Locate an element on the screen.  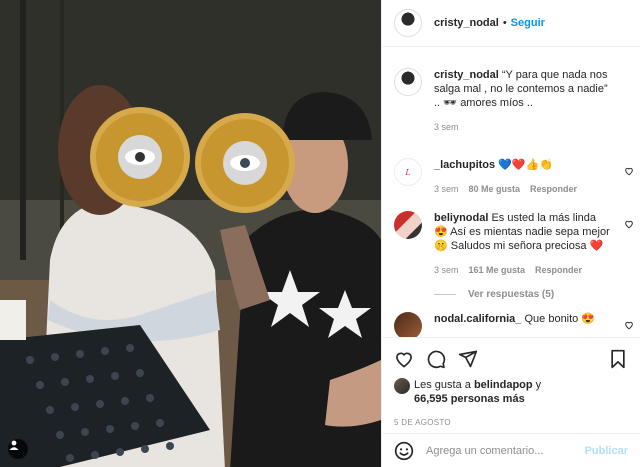
comment-text: Que bonito 😍 is located at coordinates (560, 319).